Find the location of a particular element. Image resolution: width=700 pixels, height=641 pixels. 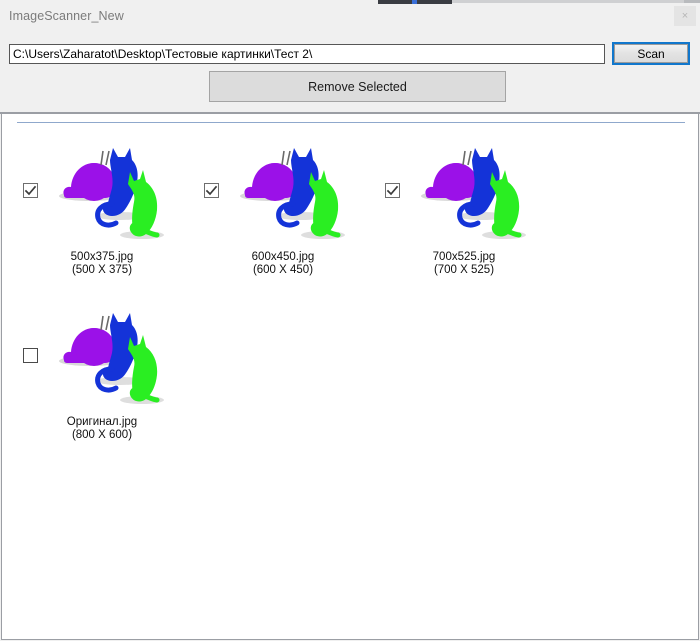

thumbnail-filename: 500x375.jpg is located at coordinates (102, 257).